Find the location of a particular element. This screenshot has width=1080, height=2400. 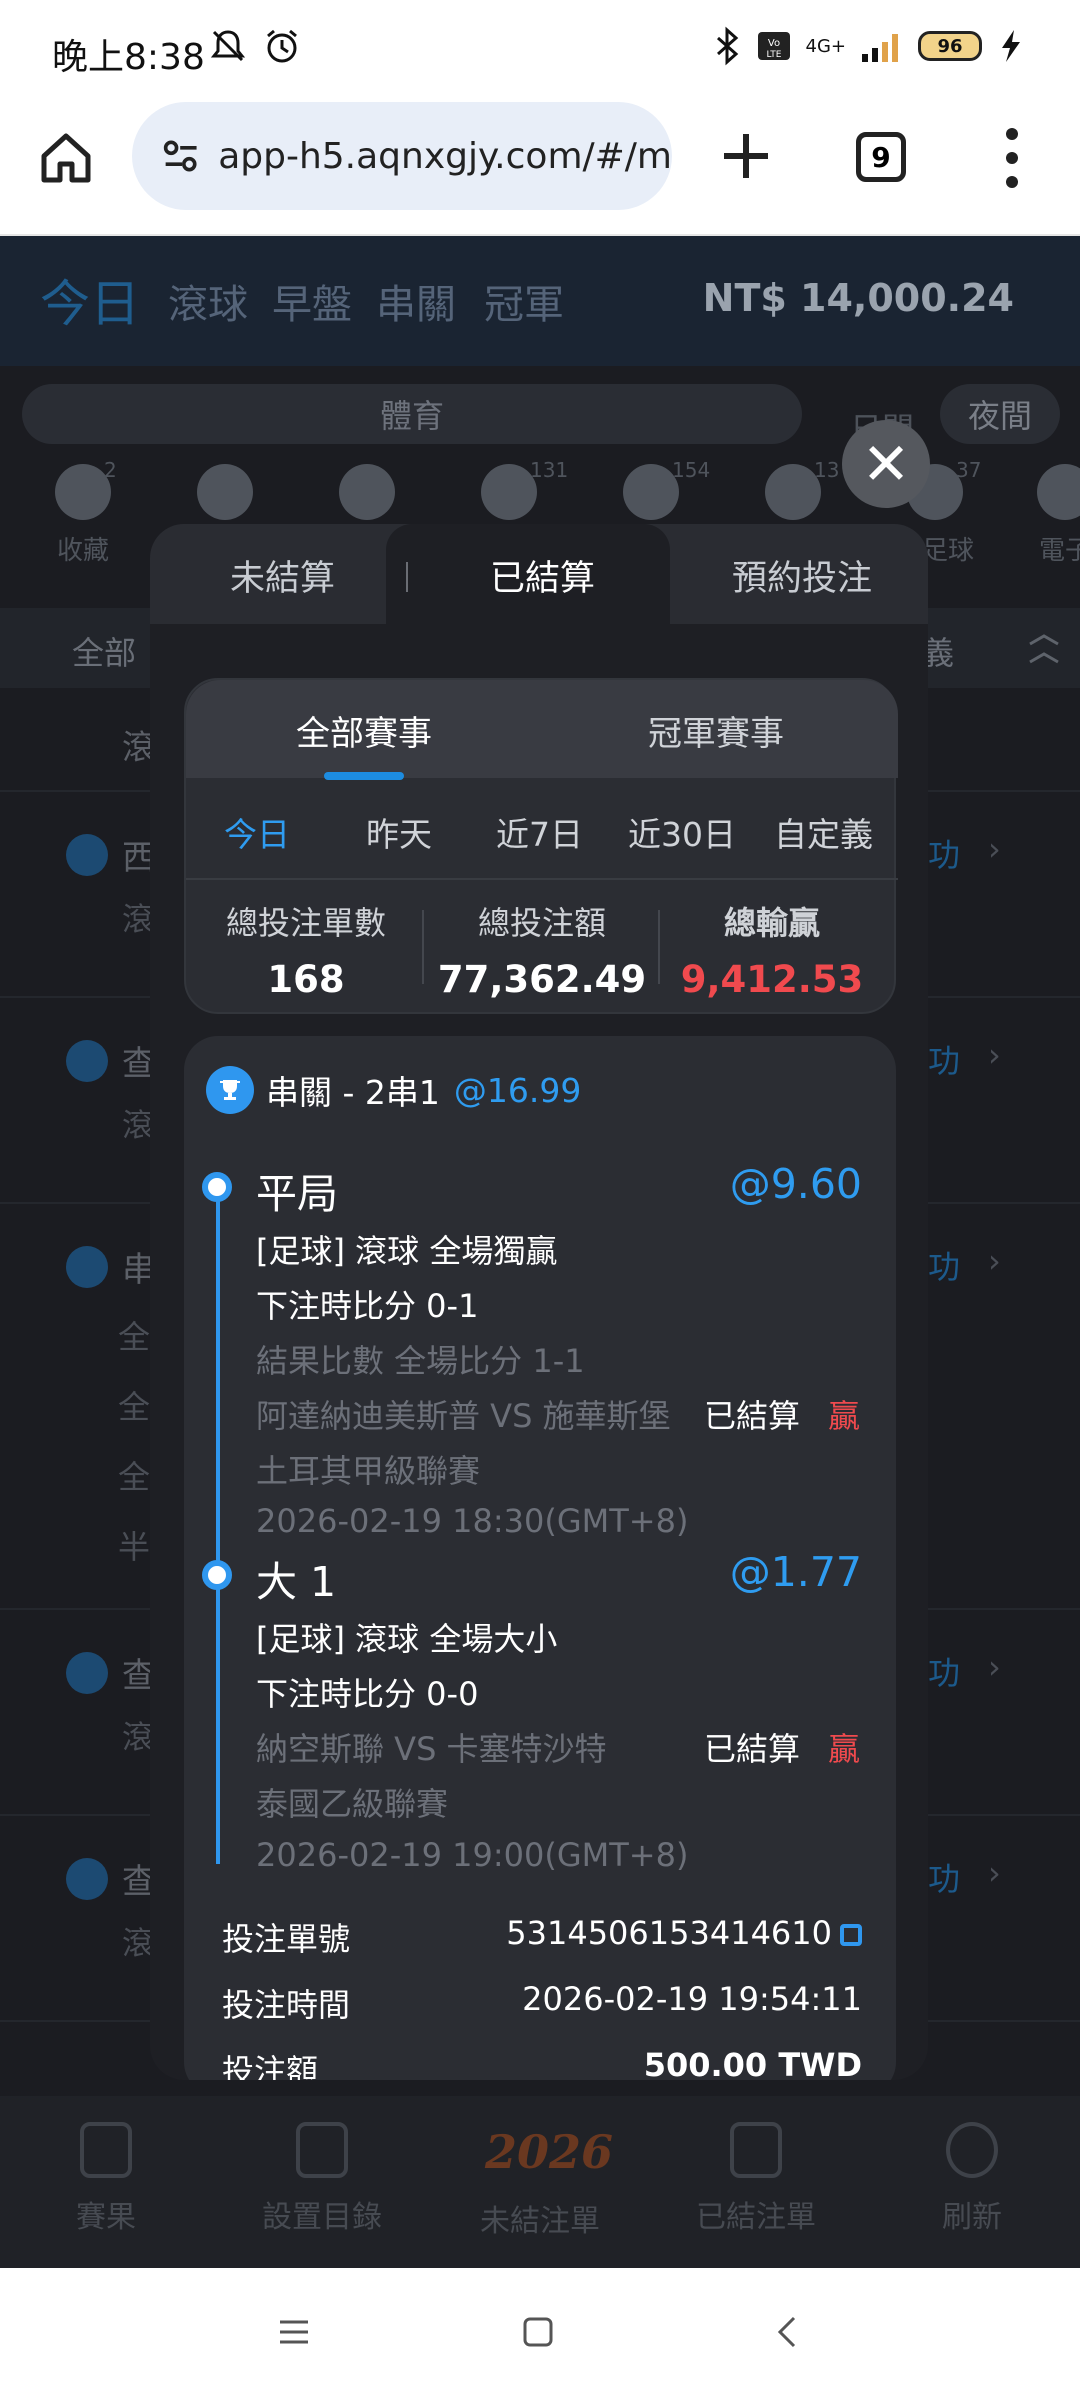

bottom-nav-unsettled: 2026 未結注單 is located at coordinates (540, 2181).